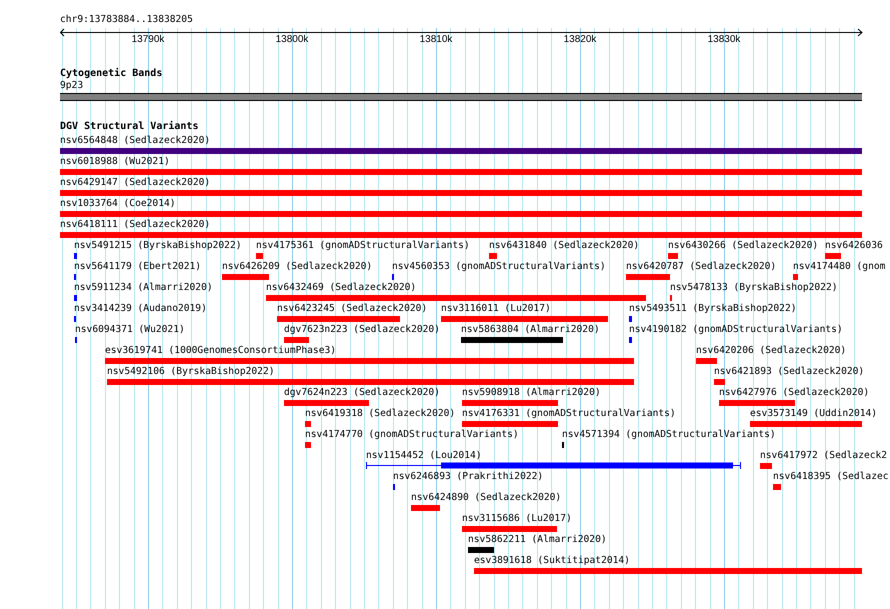 This screenshot has height=609, width=890. Describe the element at coordinates (580, 40) in the screenshot. I see `tick-label: 13820k` at that location.